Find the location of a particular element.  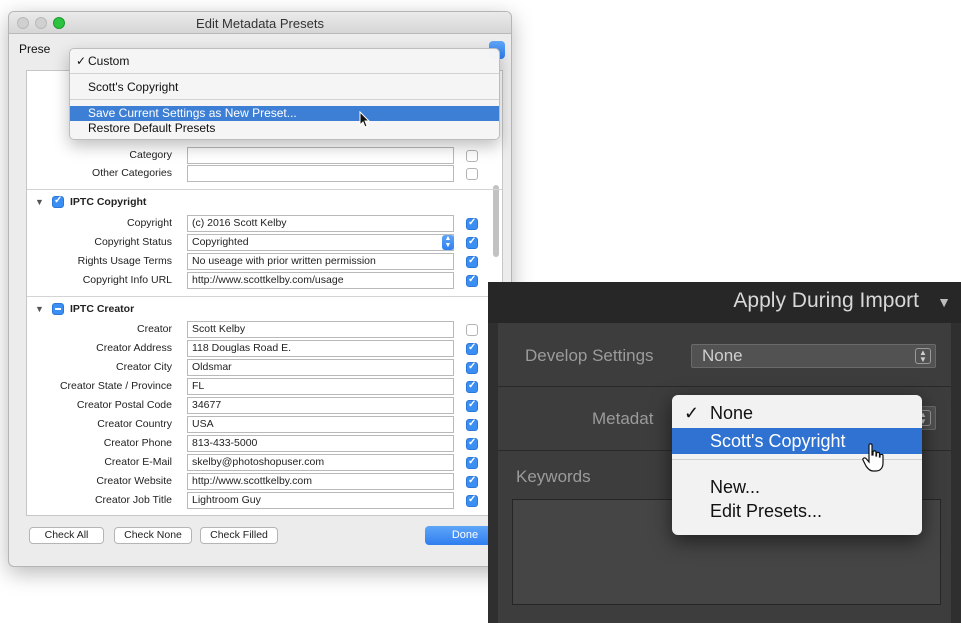

field-row-creator: Creator Scott Kelby is located at coordinates (257, 330).